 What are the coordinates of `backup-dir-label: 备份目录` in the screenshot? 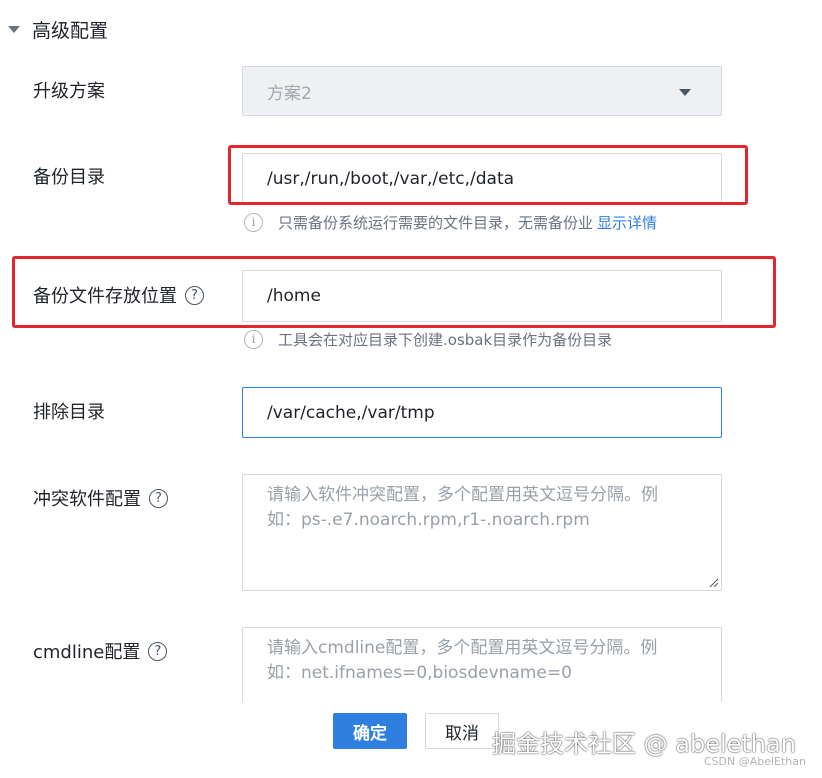 It's located at (69, 176).